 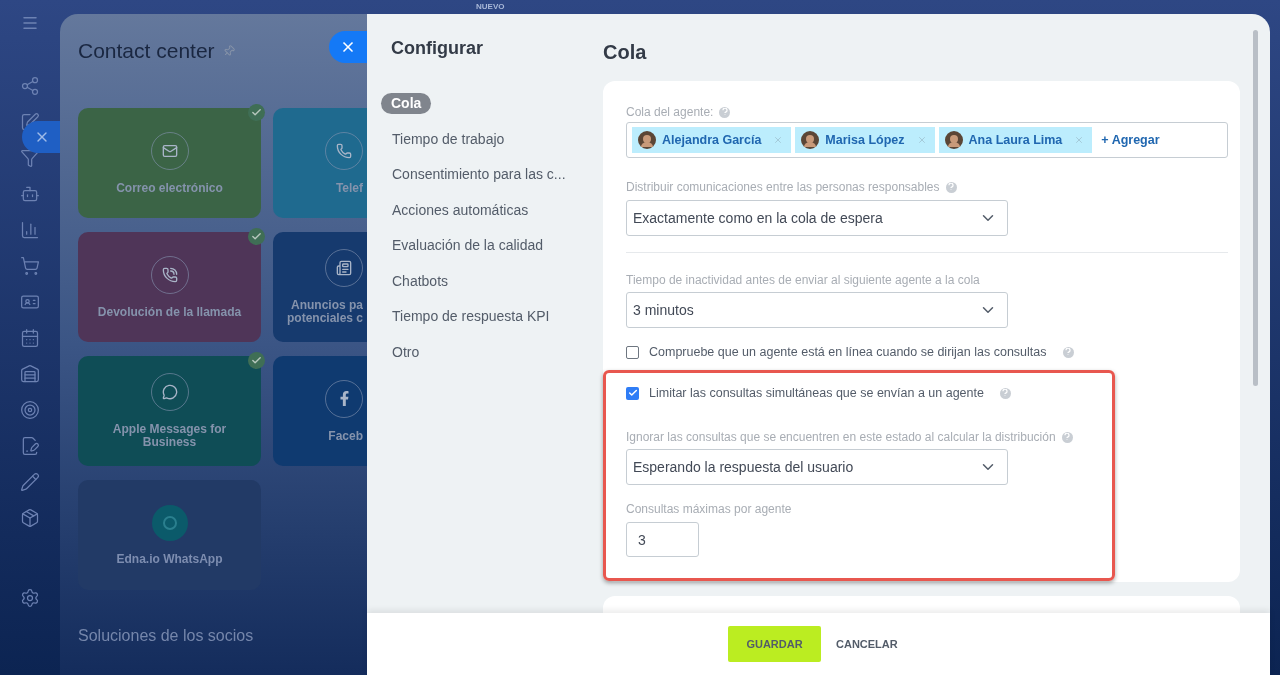 What do you see at coordinates (758, 218) in the screenshot?
I see `dropdown-value: Exactamente como en la cola de espera` at bounding box center [758, 218].